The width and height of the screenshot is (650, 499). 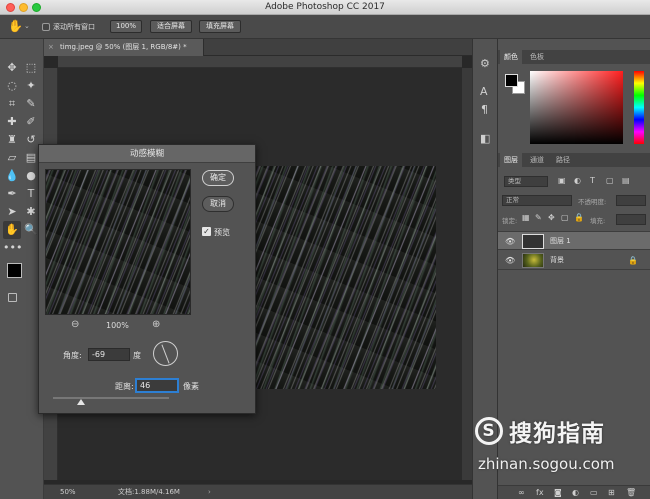 I want to click on delete-layer-icon: 🗑, so click(x=631, y=492).